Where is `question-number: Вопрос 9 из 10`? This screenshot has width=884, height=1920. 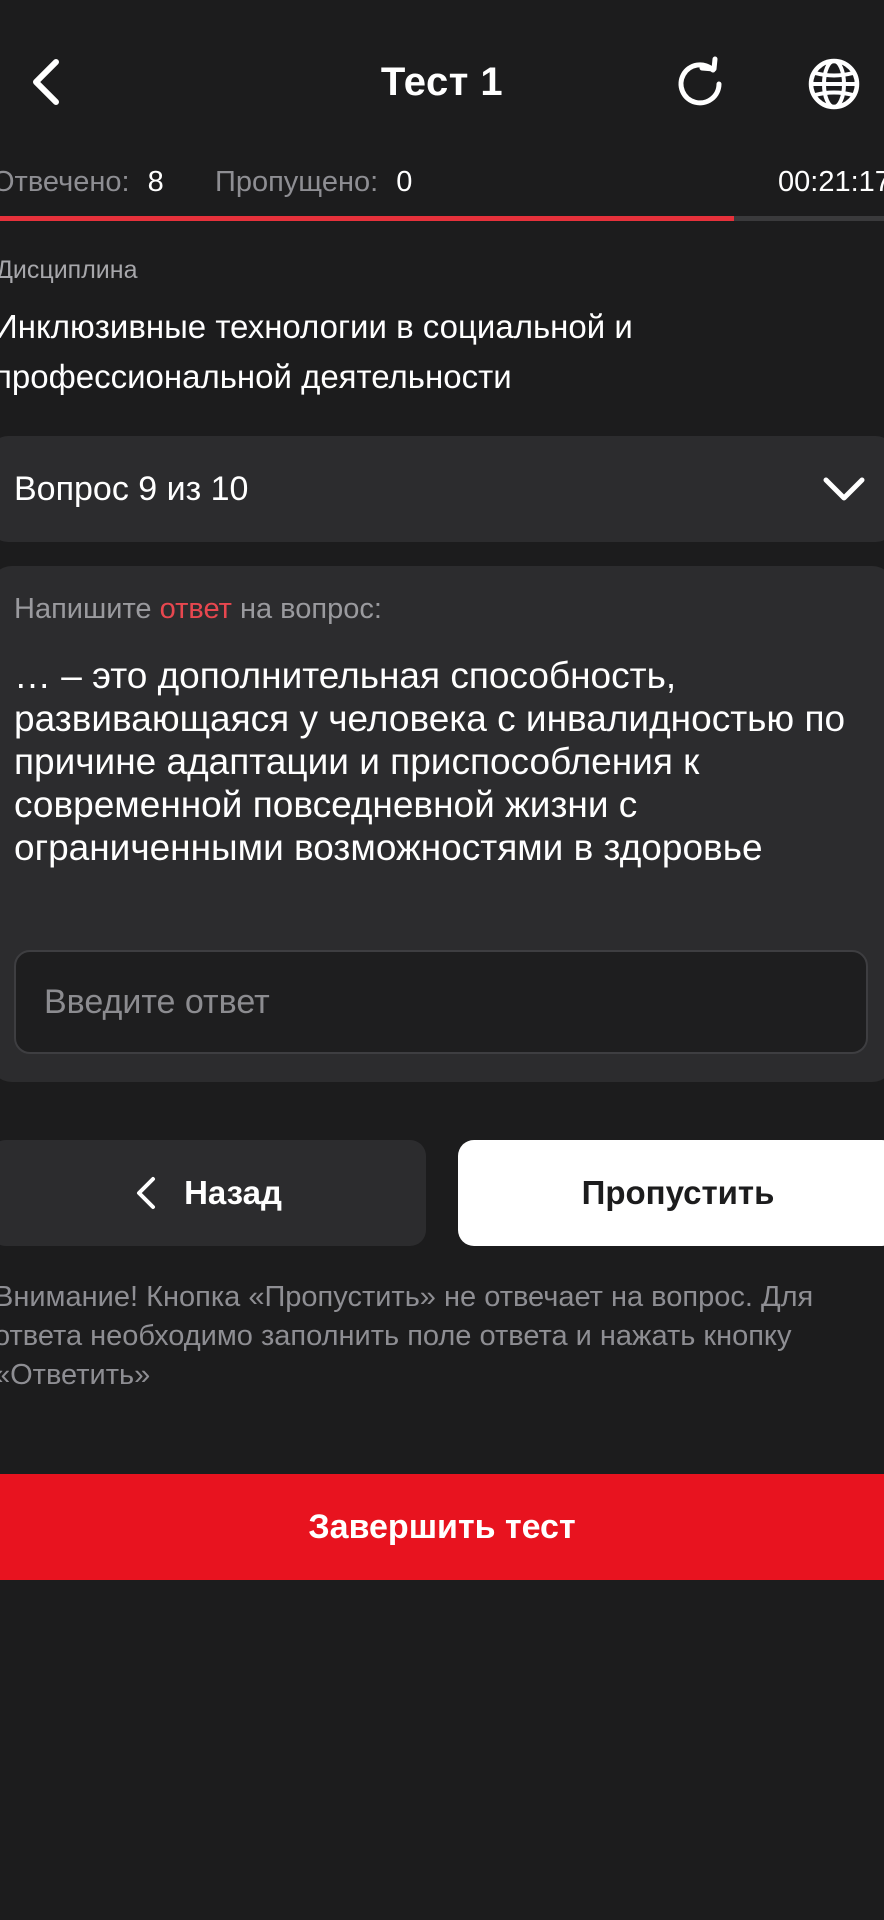 question-number: Вопрос 9 из 10 is located at coordinates (131, 489).